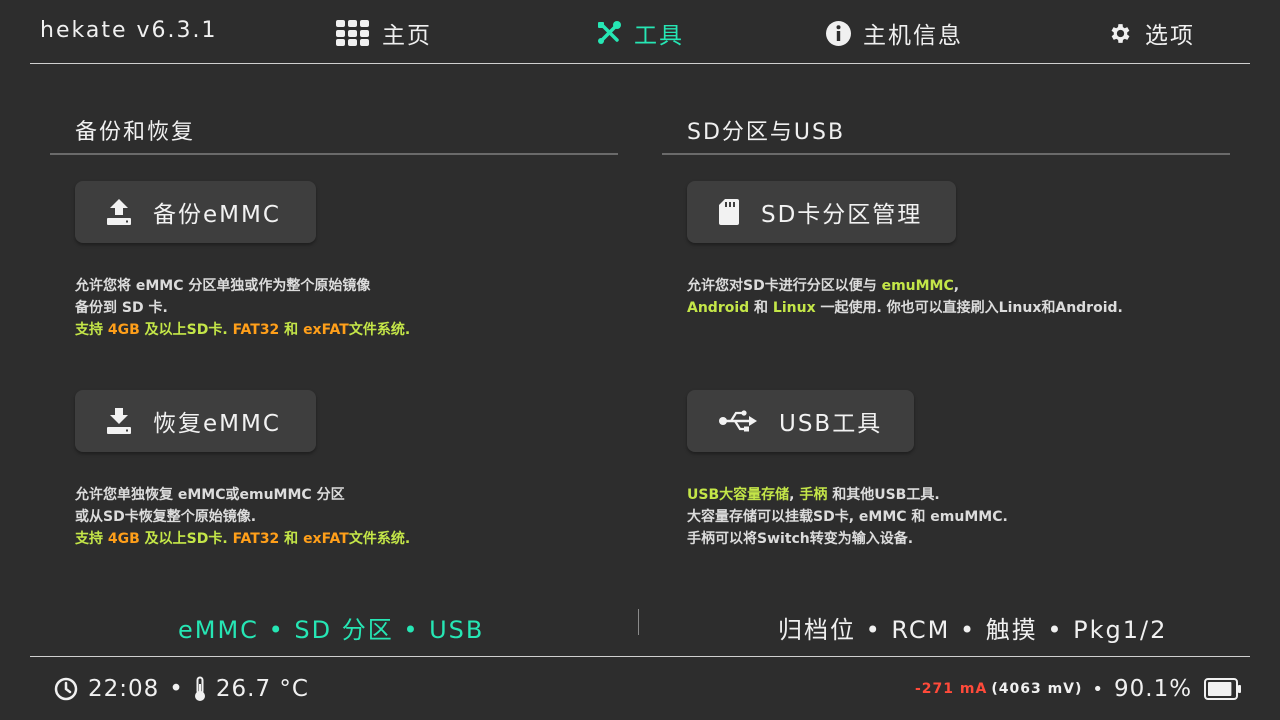 The height and width of the screenshot is (720, 1280). I want to click on usb-desc-line2: 大容量存储可以挂载SD卡, eMMC 和 emuMMC., so click(847, 517).